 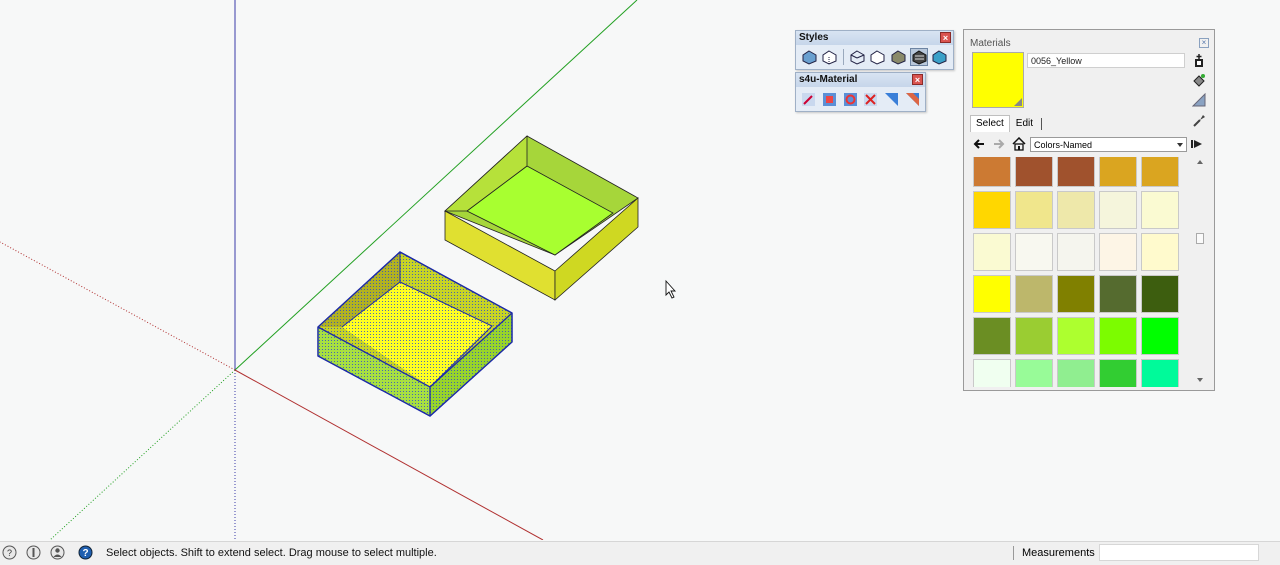 What do you see at coordinates (998, 80) in the screenshot?
I see `material-preview-swatch` at bounding box center [998, 80].